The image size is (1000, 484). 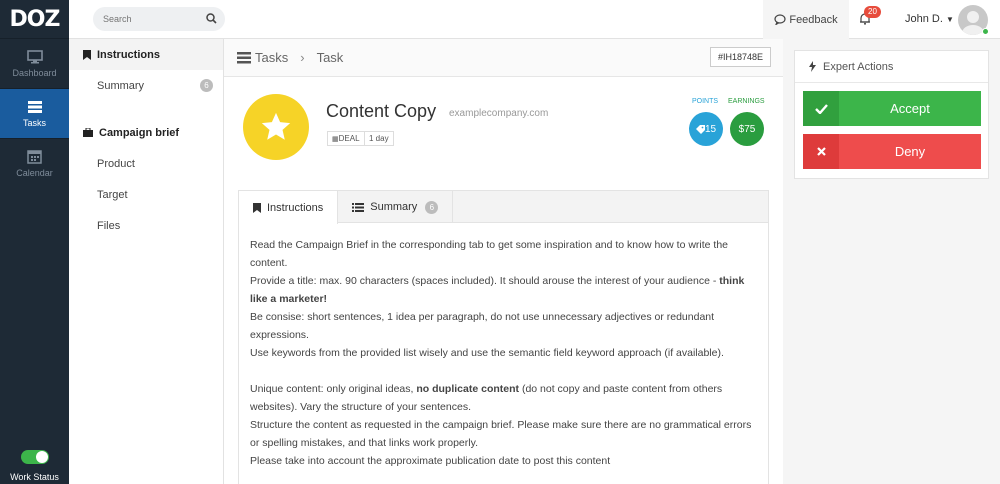 I want to click on company-name: examplecompany.com, so click(x=499, y=113).